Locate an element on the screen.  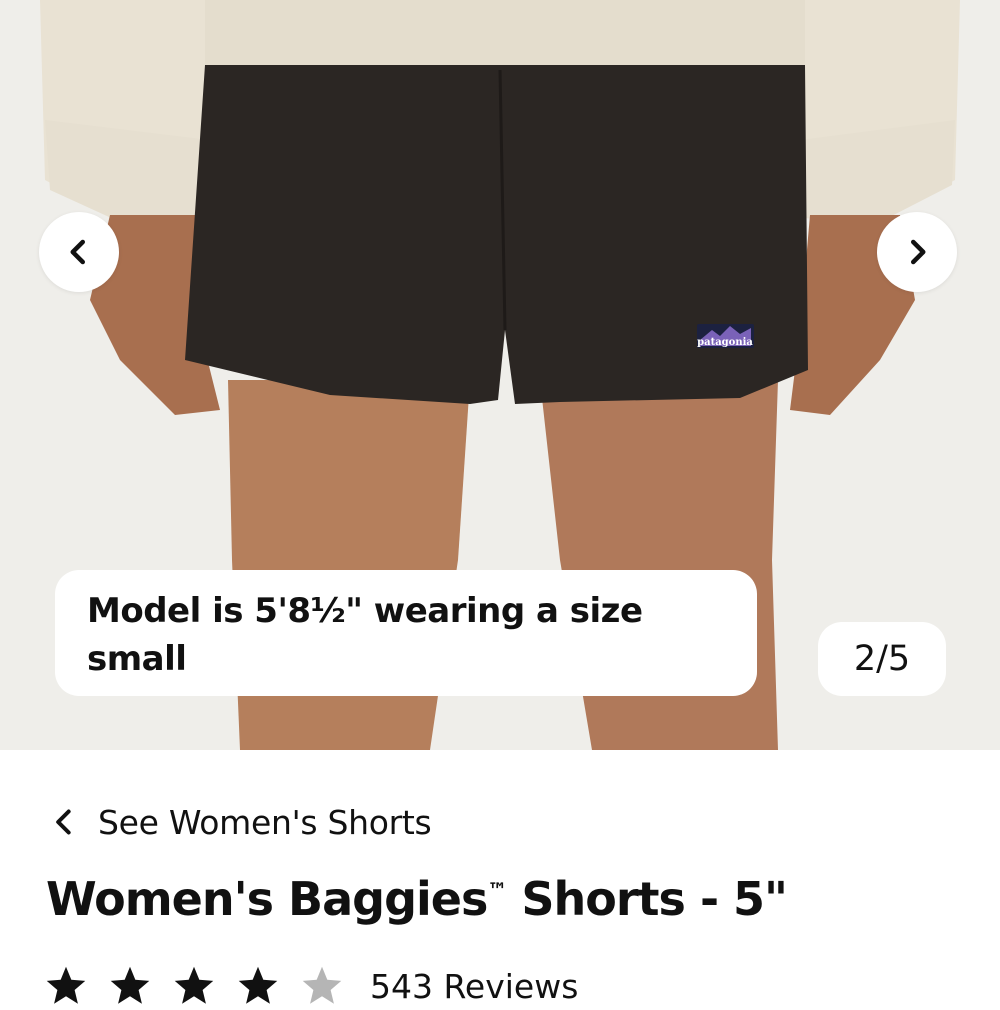
image-caption: Model is 5'8½" wearing a size small is located at coordinates (406, 633).